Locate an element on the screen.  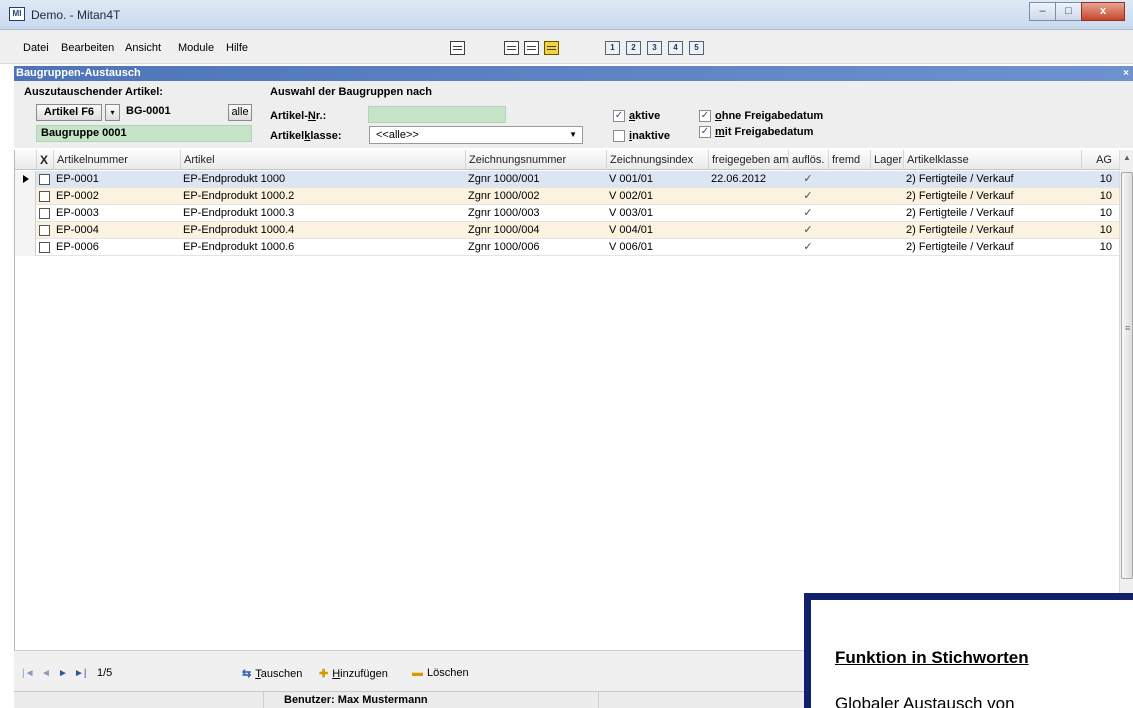
last-record-icon: ►| is located at coordinates (80, 673).